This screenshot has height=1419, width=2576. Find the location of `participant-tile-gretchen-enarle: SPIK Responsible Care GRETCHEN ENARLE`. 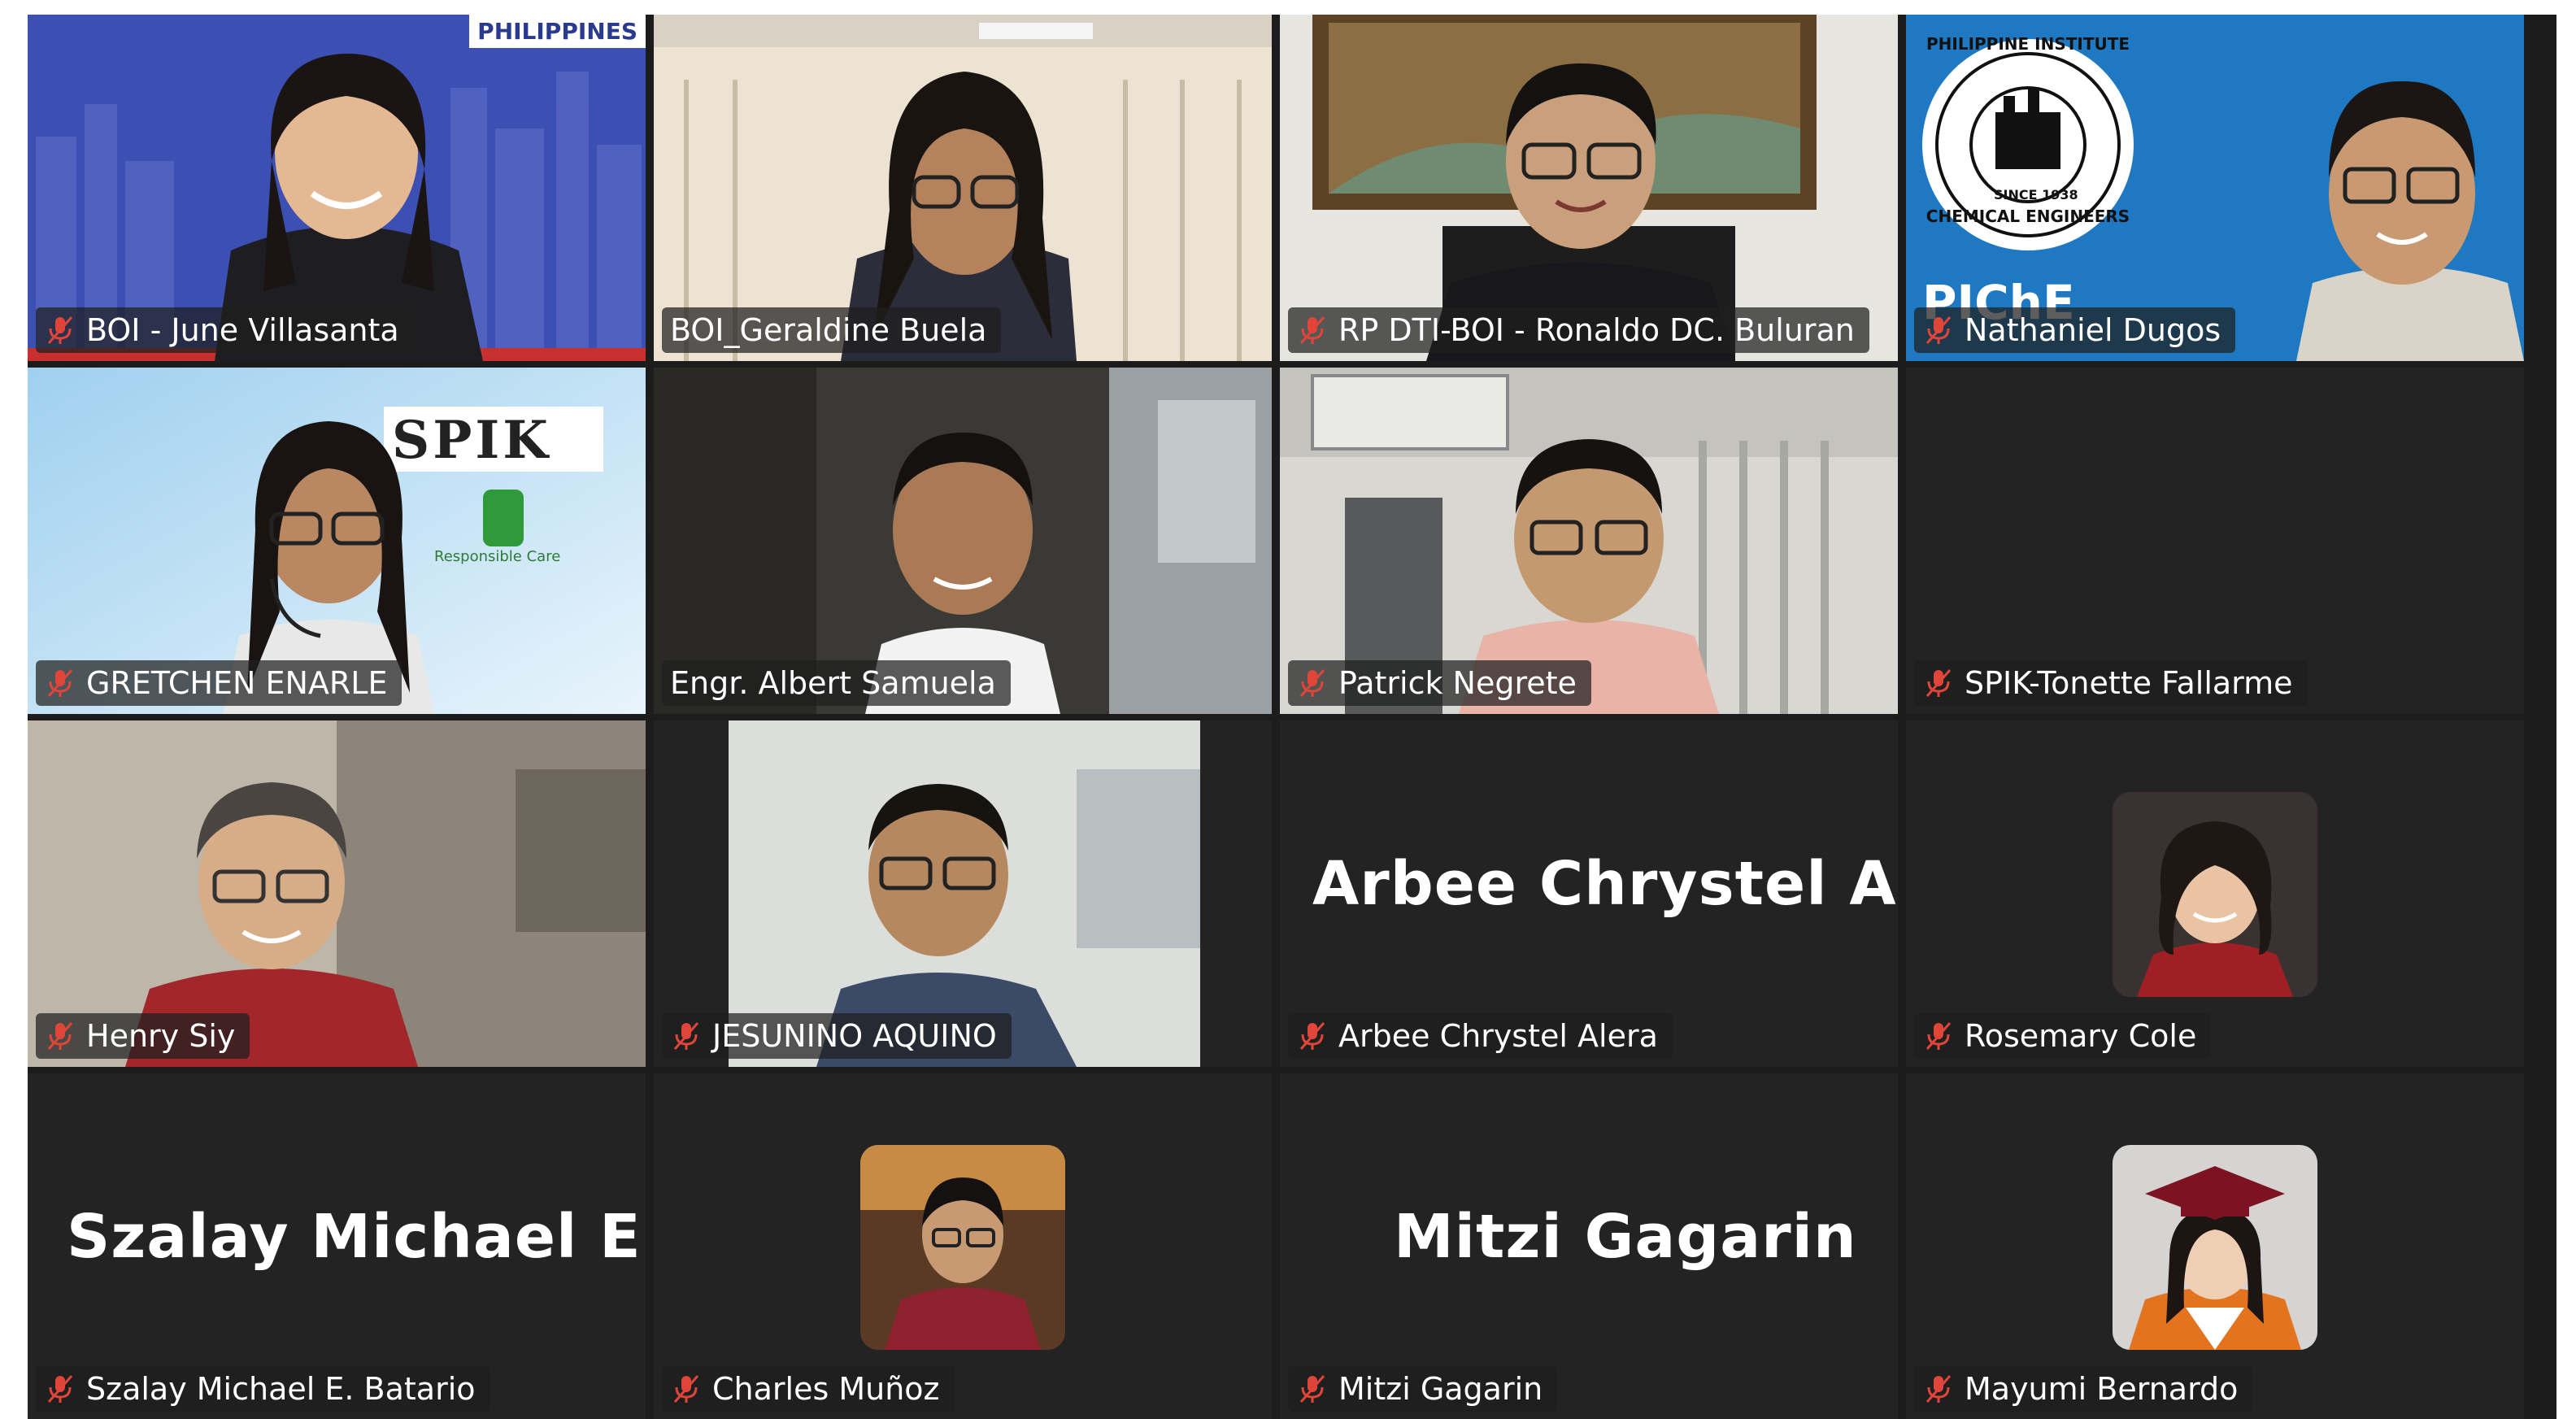

participant-tile-gretchen-enarle: SPIK Responsible Care GRETCHEN ENARLE is located at coordinates (337, 541).